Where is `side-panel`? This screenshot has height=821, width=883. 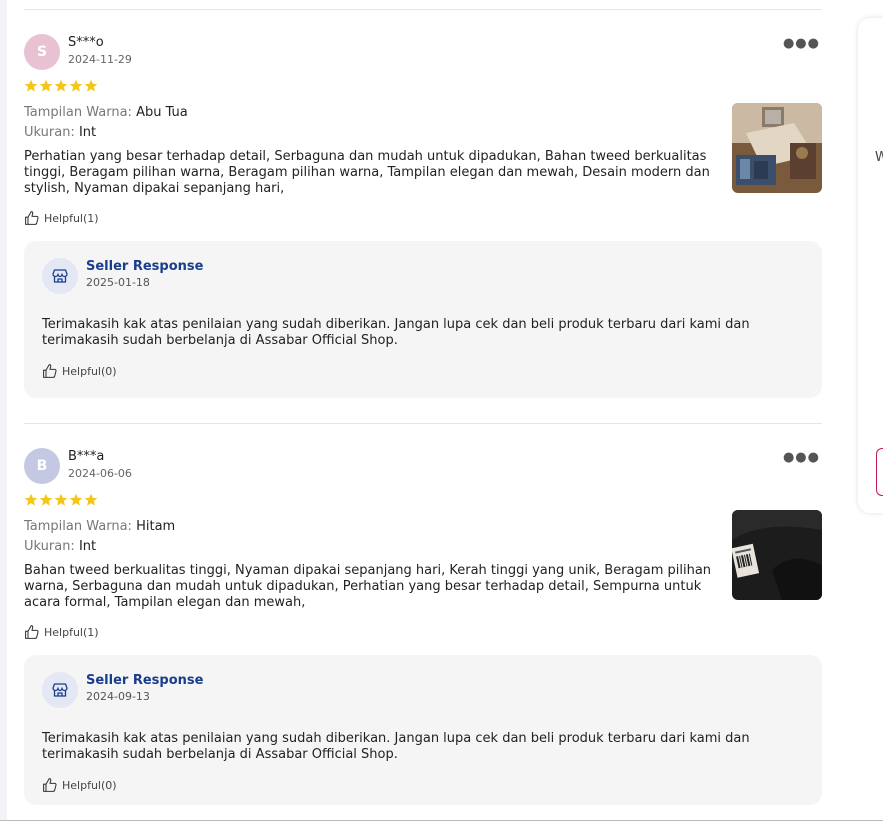
side-panel is located at coordinates (870, 265).